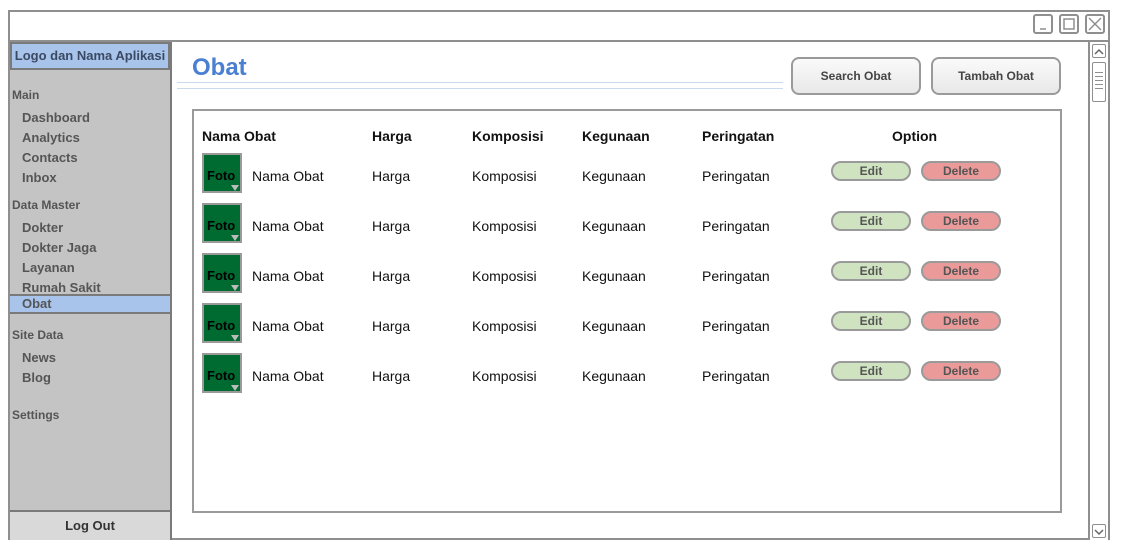 The image size is (1130, 560). What do you see at coordinates (59, 247) in the screenshot?
I see `sidebar-item-dokter-jaga: Dokter Jaga` at bounding box center [59, 247].